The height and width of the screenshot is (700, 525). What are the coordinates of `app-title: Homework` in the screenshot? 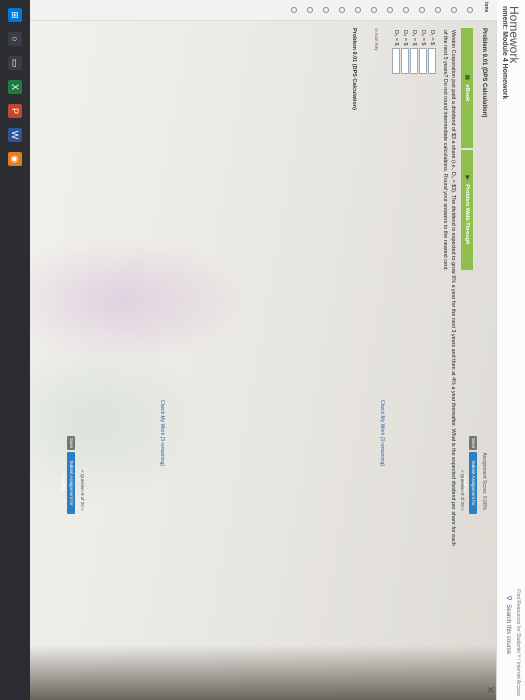 It's located at (514, 35).